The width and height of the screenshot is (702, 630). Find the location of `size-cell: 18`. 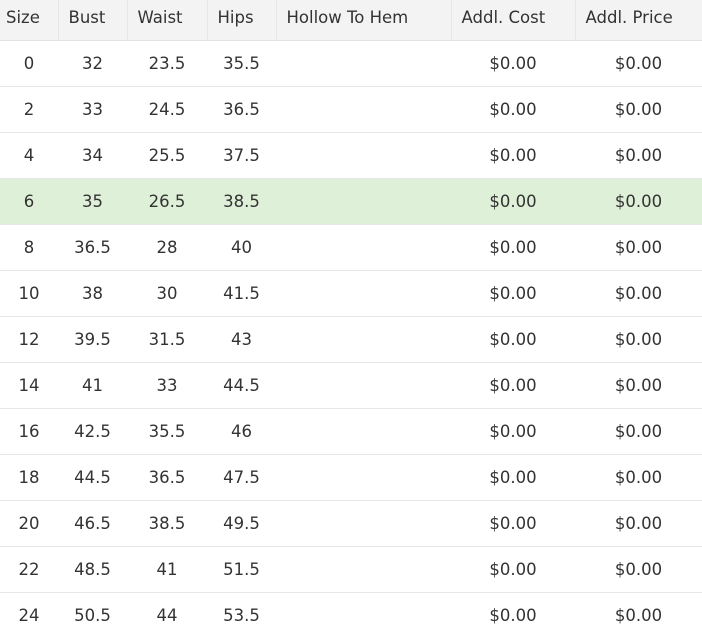

size-cell: 18 is located at coordinates (29, 477).